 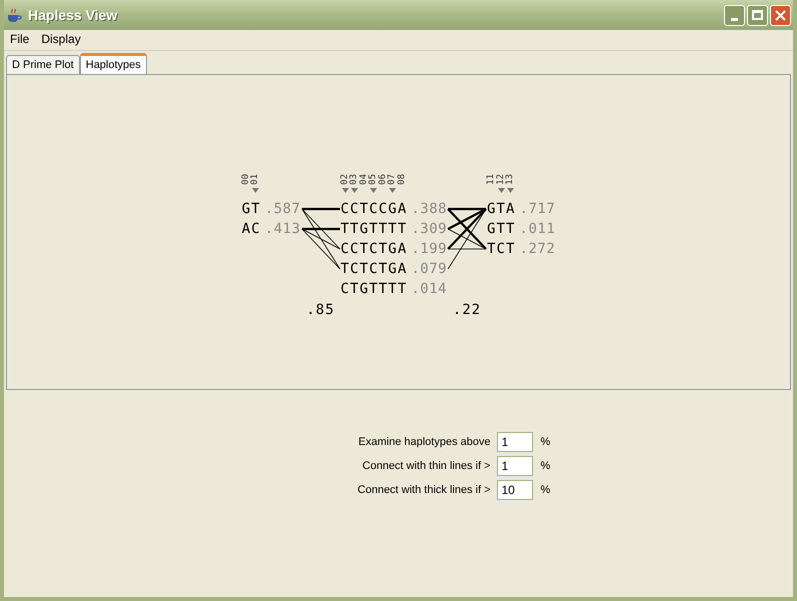 I want to click on haplotype-sequence: CTGTTTT, so click(x=374, y=289).